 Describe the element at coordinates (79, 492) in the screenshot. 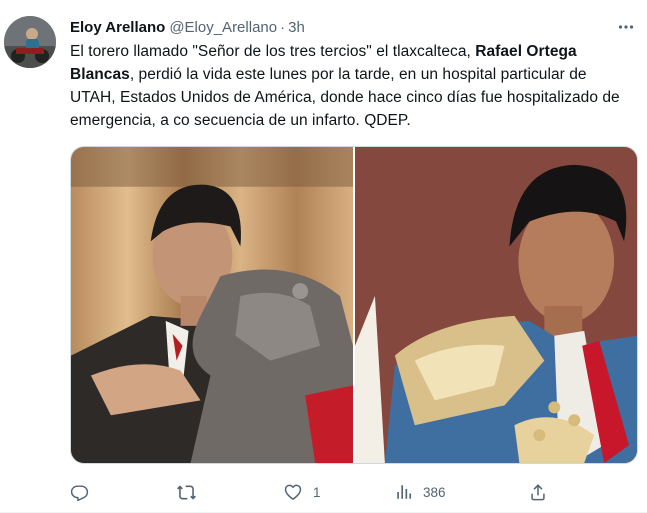

I see `reply-icon` at that location.